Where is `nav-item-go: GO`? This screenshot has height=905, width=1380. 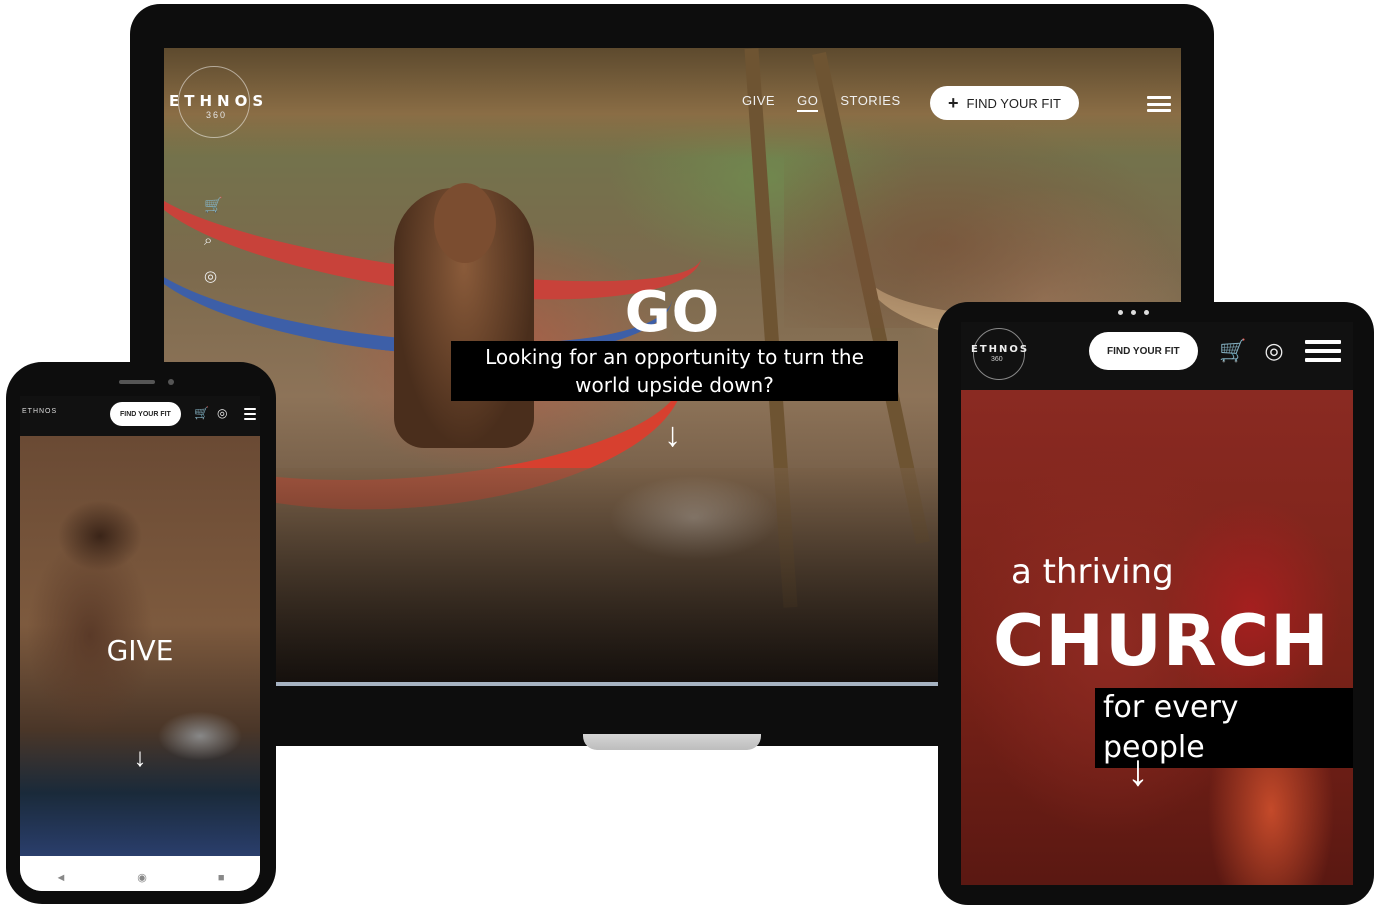 nav-item-go: GO is located at coordinates (808, 102).